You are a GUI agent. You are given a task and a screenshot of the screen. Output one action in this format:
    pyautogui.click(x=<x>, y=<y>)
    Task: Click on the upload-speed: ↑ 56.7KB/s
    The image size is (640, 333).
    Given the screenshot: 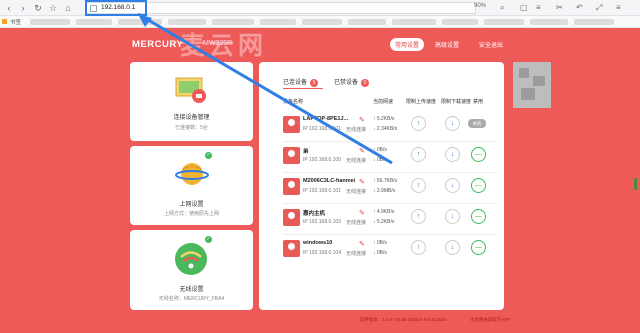 What is the action you would take?
    pyautogui.click(x=385, y=181)
    